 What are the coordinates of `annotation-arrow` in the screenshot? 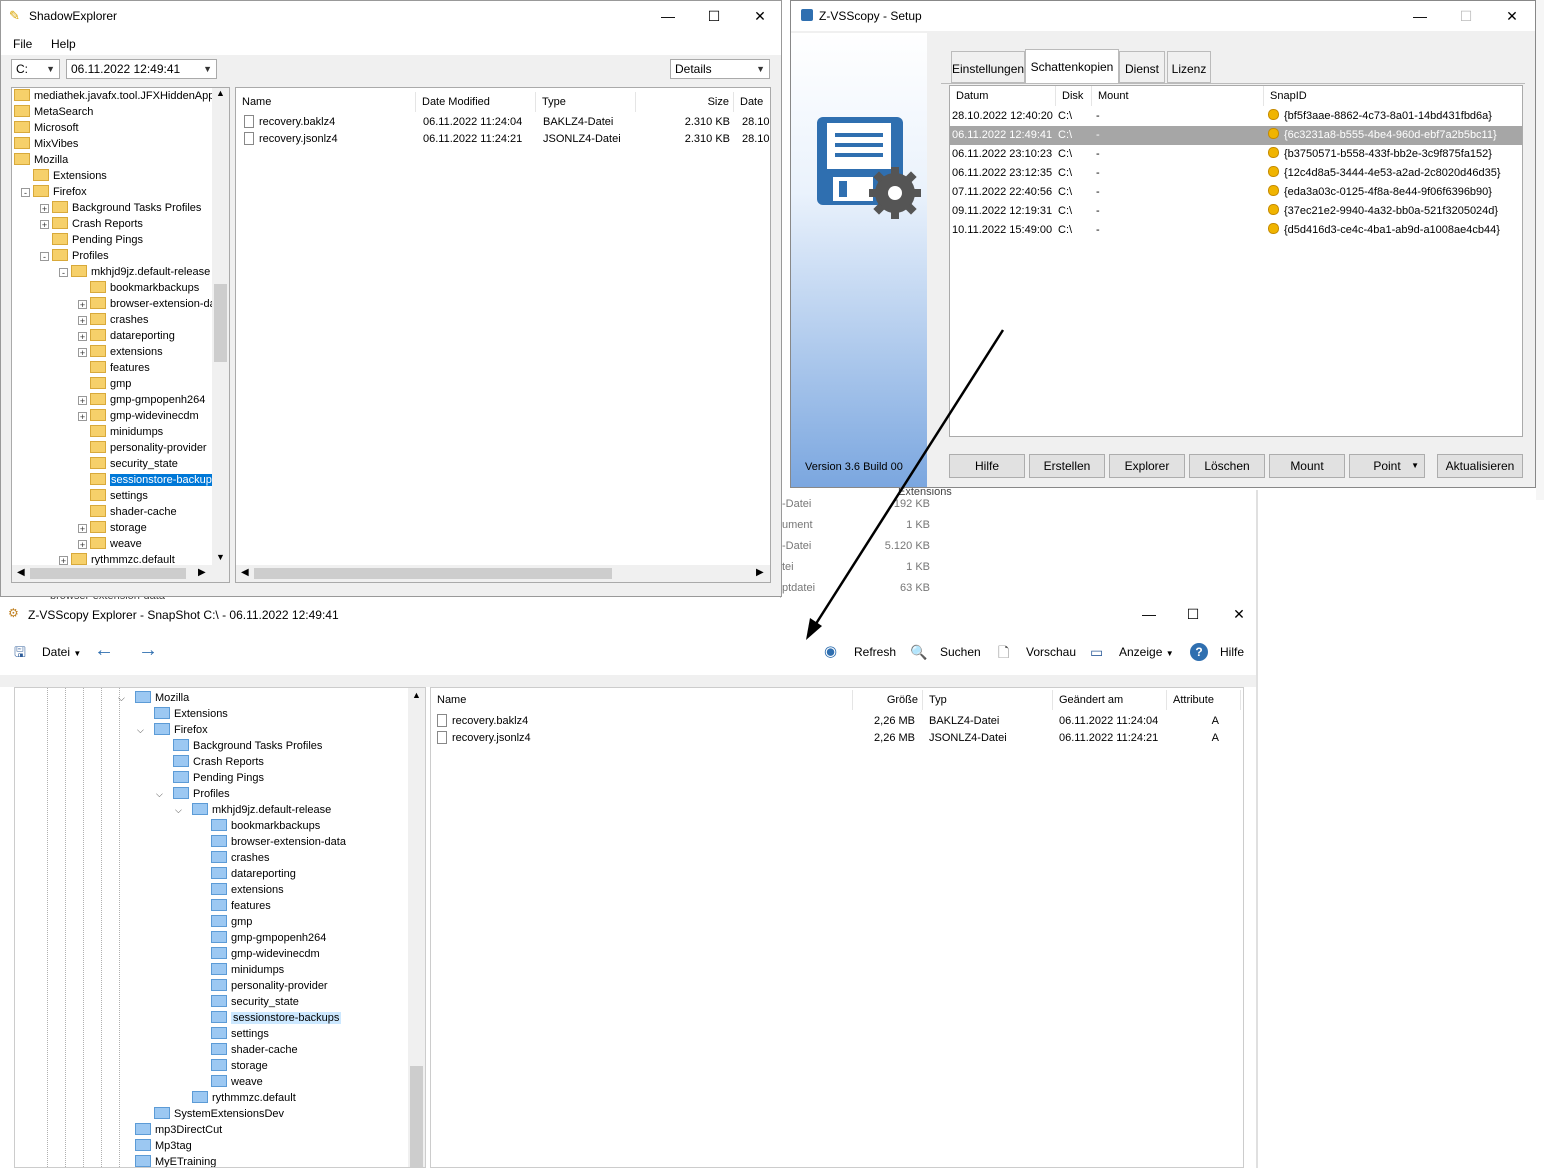 It's located at (905, 484).